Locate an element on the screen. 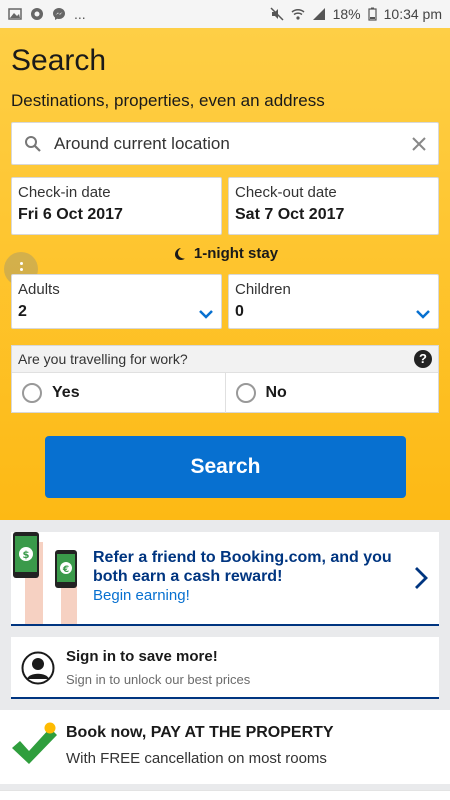 This screenshot has width=450, height=800. chrome-icon is located at coordinates (37, 14).